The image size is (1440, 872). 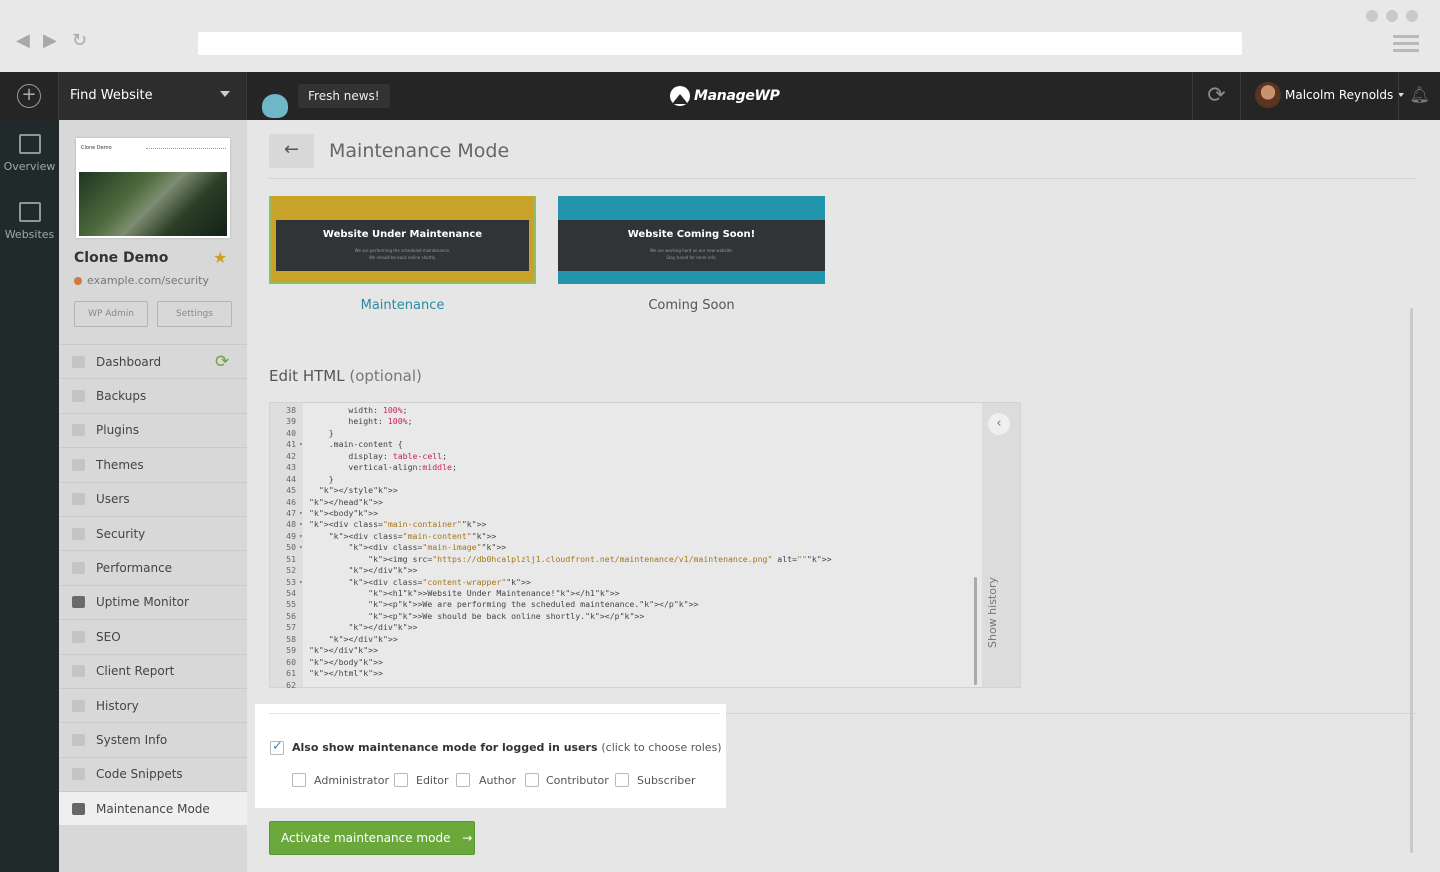 What do you see at coordinates (50, 40) in the screenshot?
I see `forward-arrow-icon: ▶` at bounding box center [50, 40].